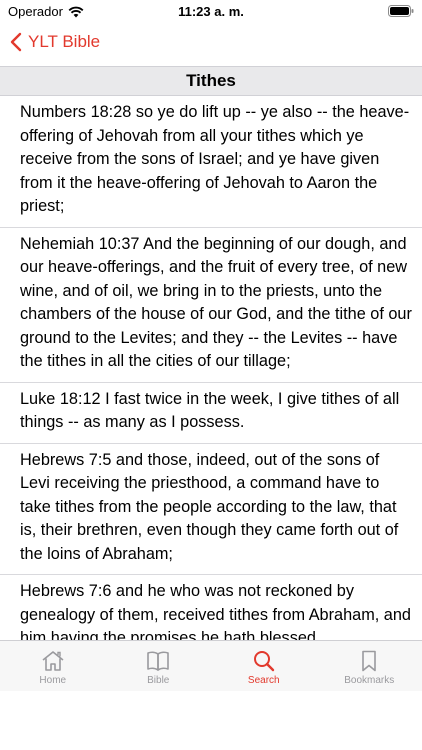 Image resolution: width=422 pixels, height=750 pixels. What do you see at coordinates (53, 661) in the screenshot?
I see `home-icon` at bounding box center [53, 661].